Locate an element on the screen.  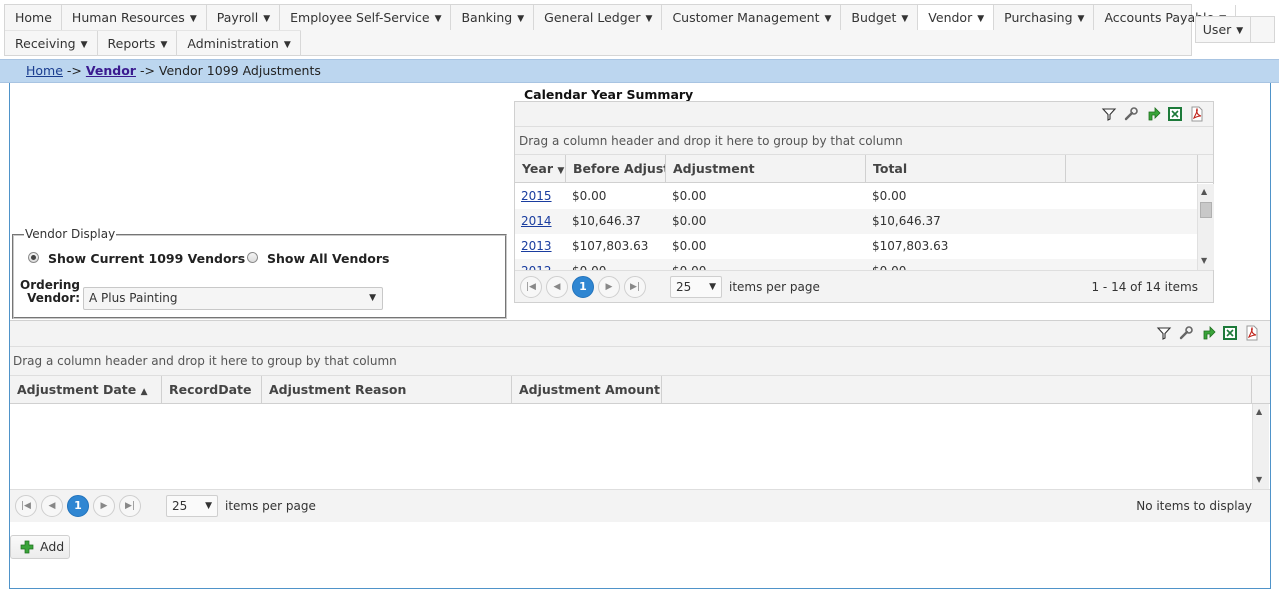
summary-grid-header: Year ▼ Before Adjust Adjustment Total is located at coordinates (864, 169).